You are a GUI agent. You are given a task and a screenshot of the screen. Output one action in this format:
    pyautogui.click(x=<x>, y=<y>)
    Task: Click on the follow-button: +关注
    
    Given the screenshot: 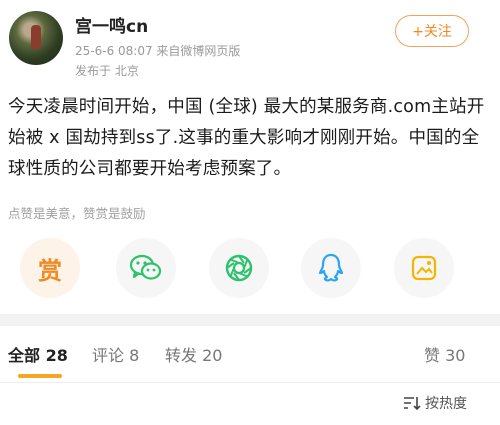 What is the action you would take?
    pyautogui.click(x=432, y=31)
    